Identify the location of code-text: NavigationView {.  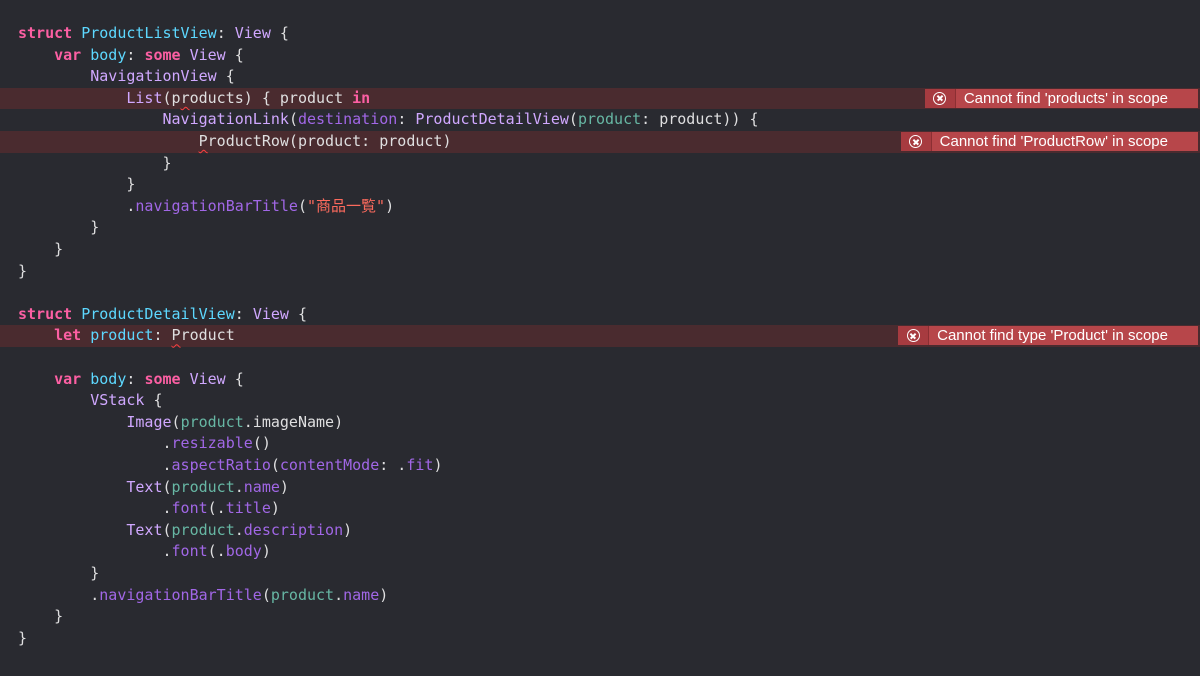
(126, 77).